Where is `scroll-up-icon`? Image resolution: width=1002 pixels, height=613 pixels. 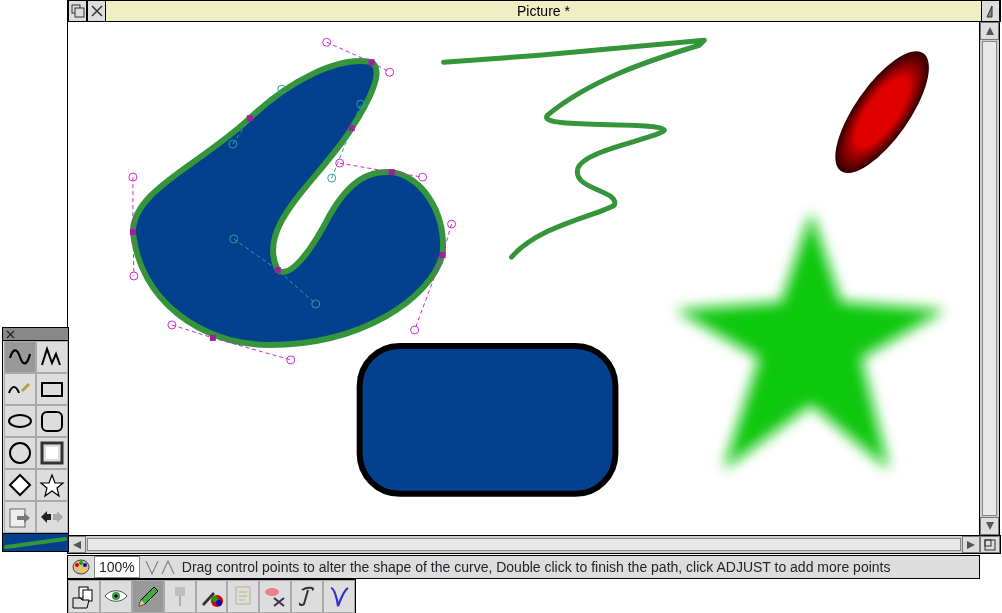
scroll-up-icon is located at coordinates (989, 31).